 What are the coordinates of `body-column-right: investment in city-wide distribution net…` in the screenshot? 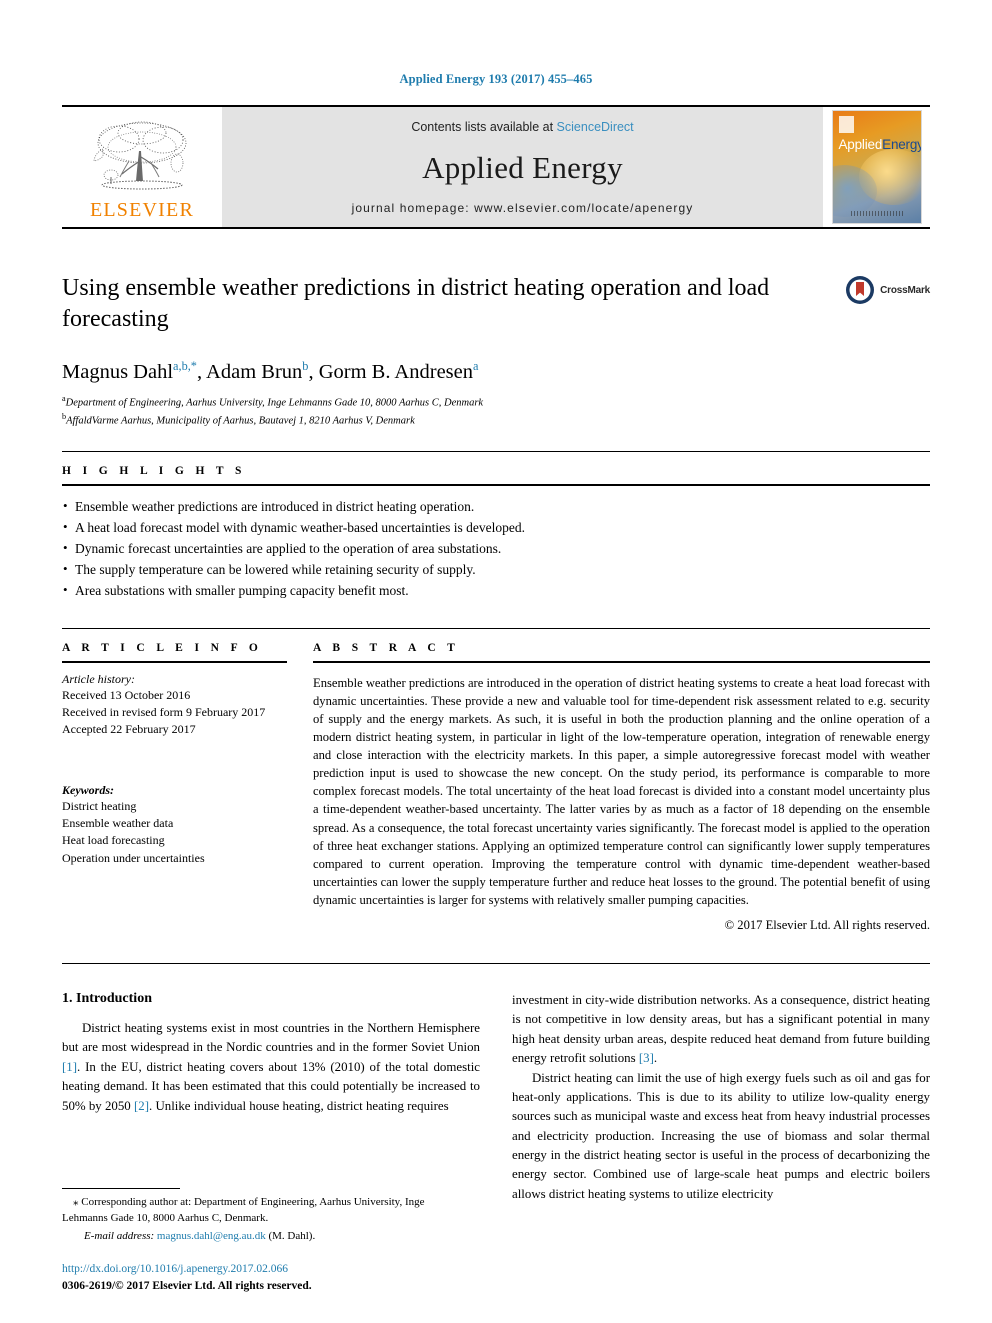 It's located at (721, 1097).